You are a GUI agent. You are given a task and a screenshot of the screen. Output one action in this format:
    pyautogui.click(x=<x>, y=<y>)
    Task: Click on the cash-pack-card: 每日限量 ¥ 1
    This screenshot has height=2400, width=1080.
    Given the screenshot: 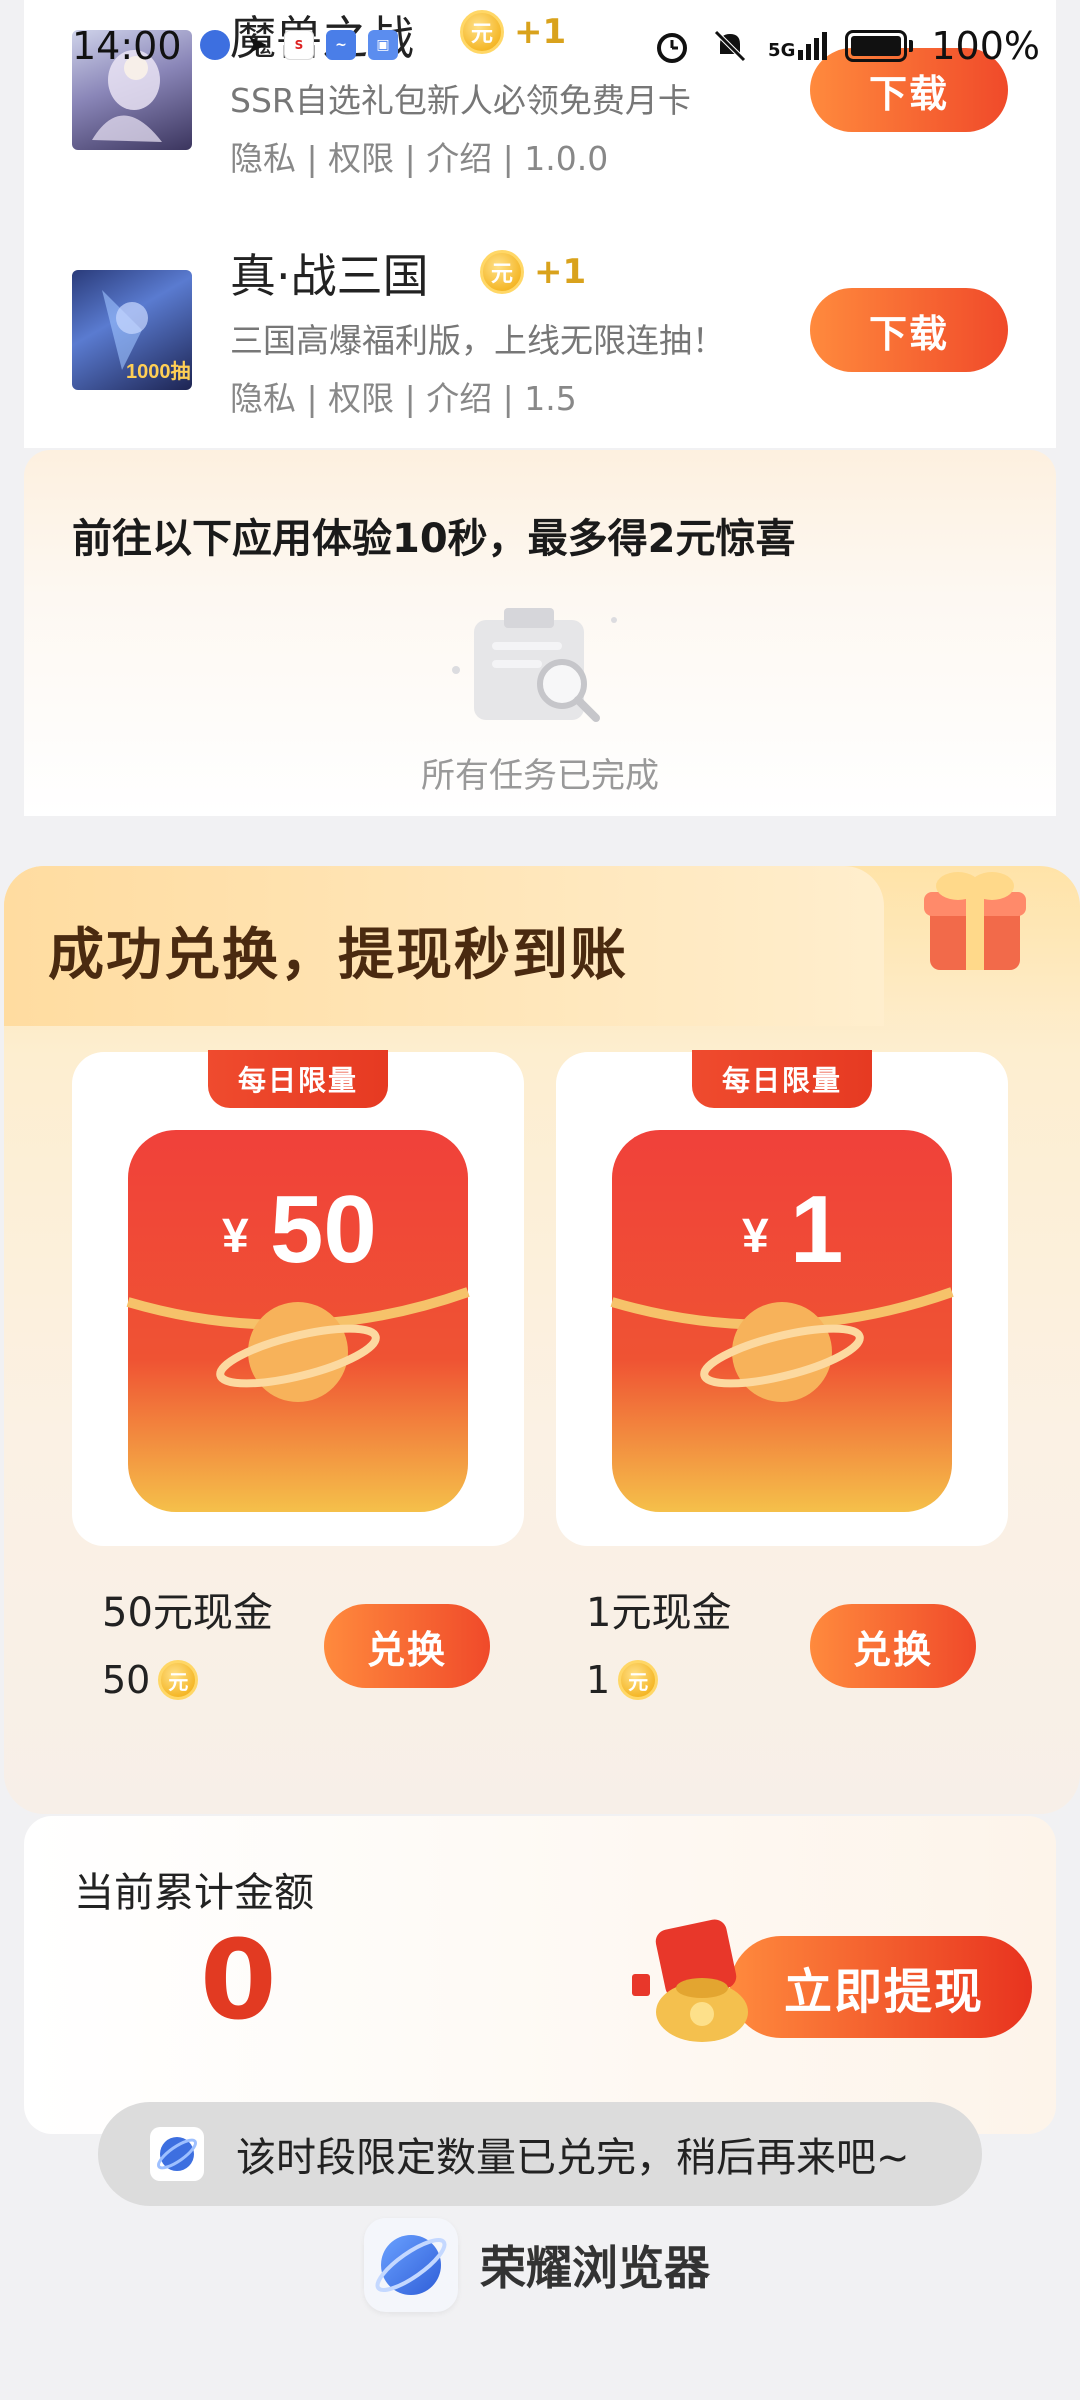 What is the action you would take?
    pyautogui.click(x=782, y=1298)
    